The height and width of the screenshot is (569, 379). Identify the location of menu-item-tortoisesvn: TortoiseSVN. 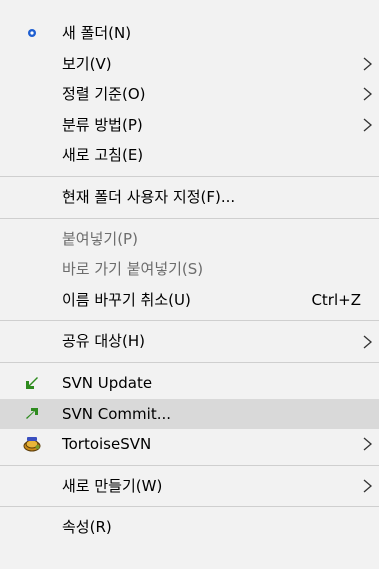
(189, 444).